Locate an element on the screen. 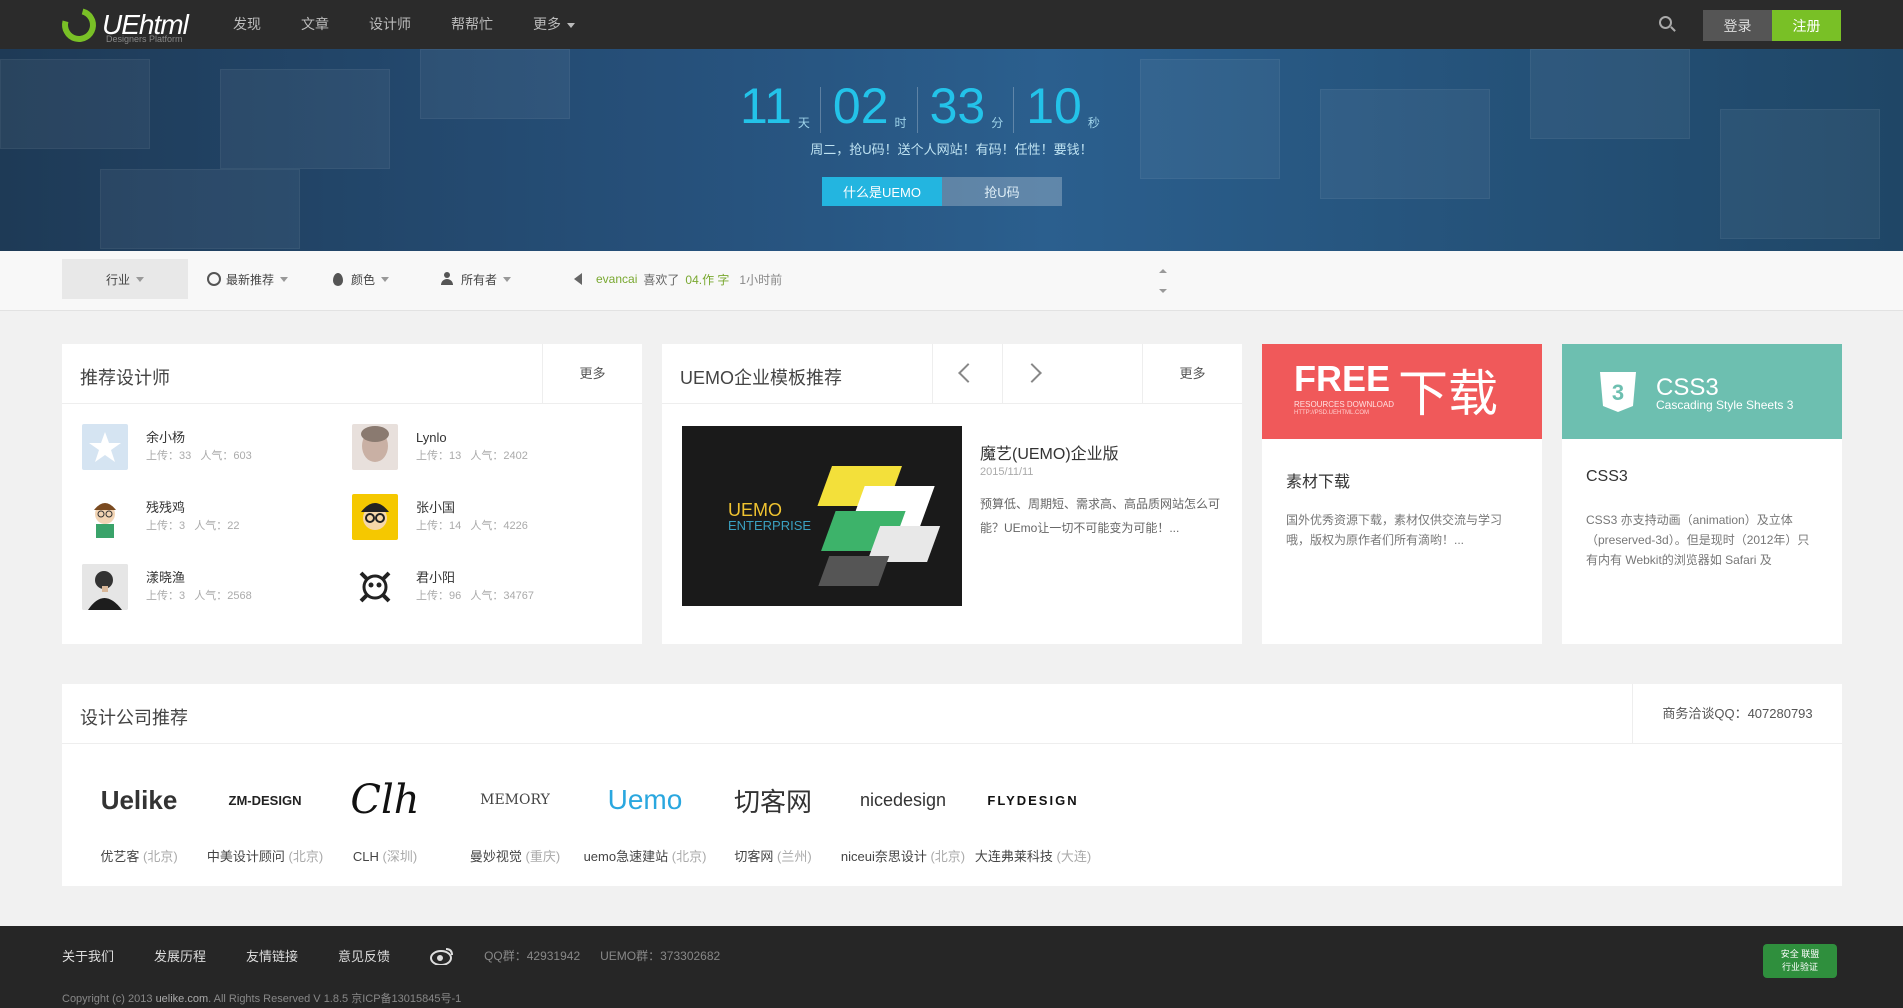 This screenshot has width=1903, height=1008. footer-link-feedback: 意见反馈 is located at coordinates (364, 955).